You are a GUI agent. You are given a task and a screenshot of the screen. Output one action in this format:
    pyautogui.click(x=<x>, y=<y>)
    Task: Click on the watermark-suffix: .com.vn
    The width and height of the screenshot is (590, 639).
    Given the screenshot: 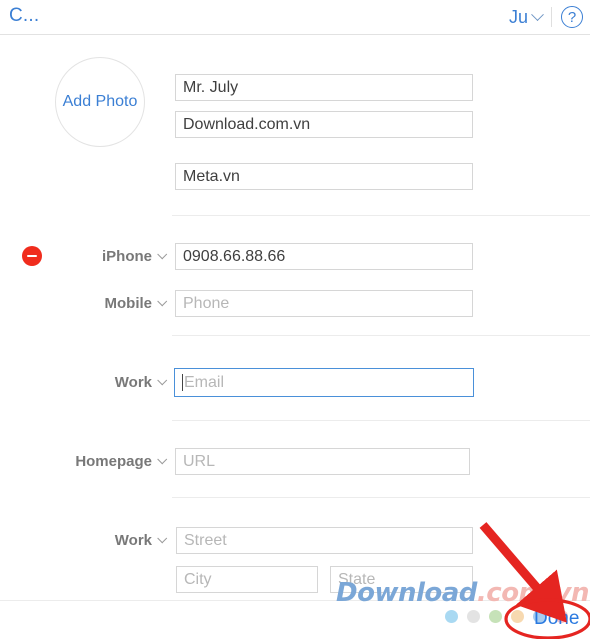 What is the action you would take?
    pyautogui.click(x=533, y=593)
    